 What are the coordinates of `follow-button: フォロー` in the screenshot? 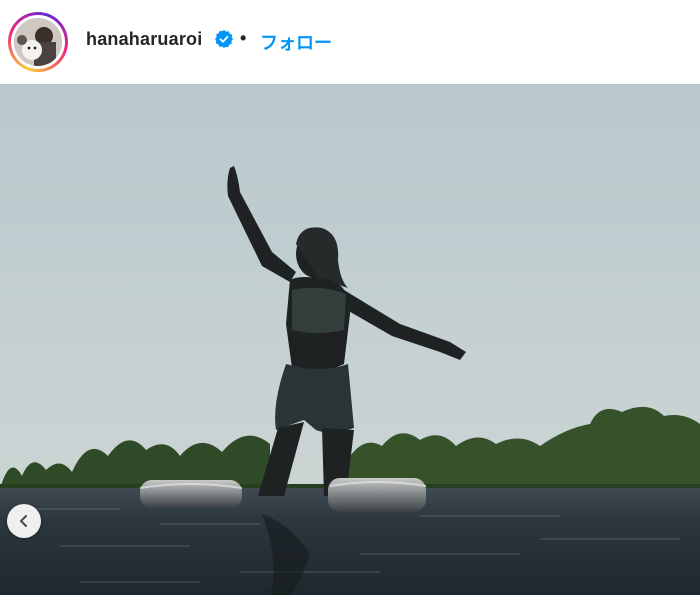 It's located at (296, 42).